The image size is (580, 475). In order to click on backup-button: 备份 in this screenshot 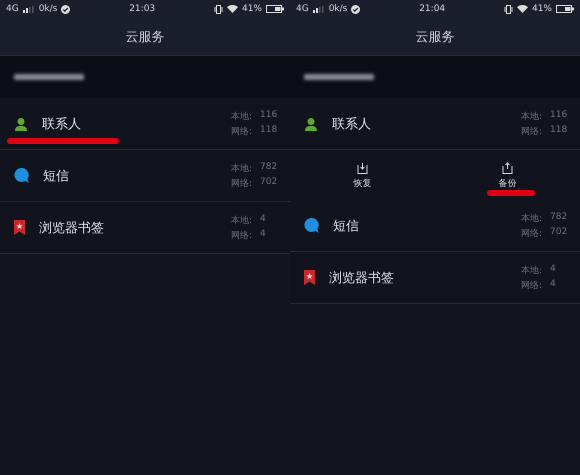, I will do `click(507, 181)`.